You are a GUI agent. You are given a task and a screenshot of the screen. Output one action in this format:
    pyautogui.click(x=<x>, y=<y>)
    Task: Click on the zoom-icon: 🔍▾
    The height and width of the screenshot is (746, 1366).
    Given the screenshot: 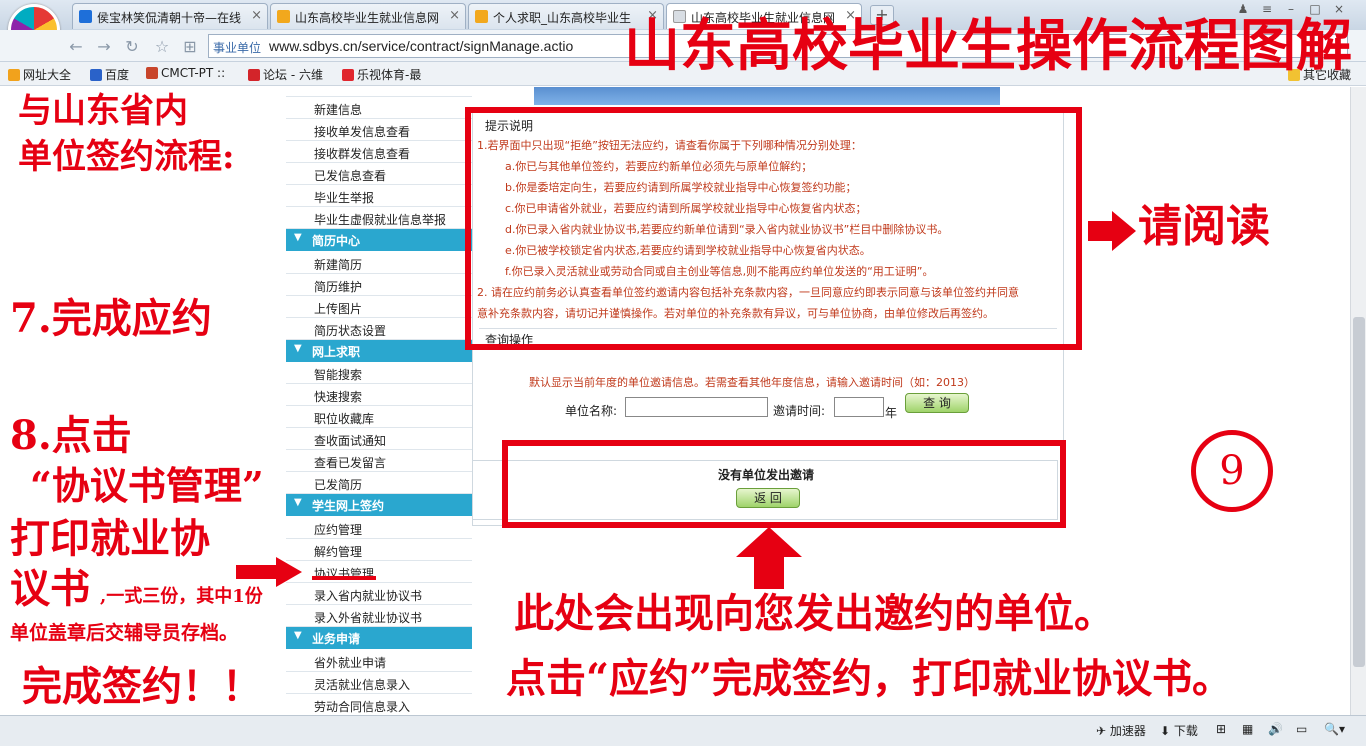 What is the action you would take?
    pyautogui.click(x=1334, y=729)
    